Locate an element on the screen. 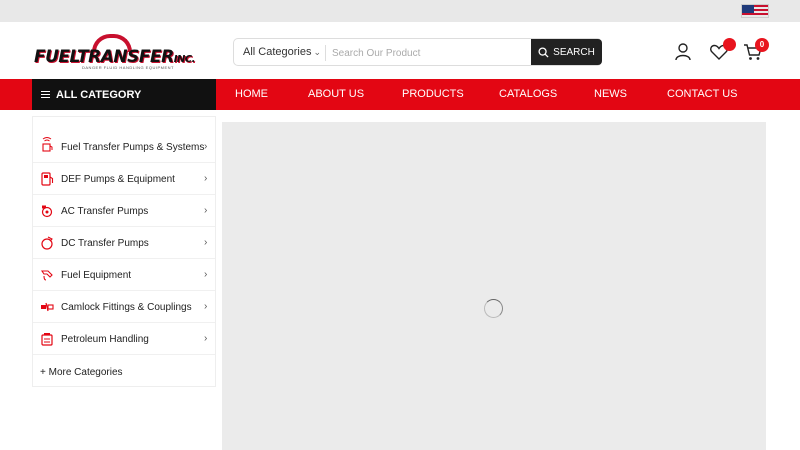 Image resolution: width=800 pixels, height=450 pixels. sidebar-item-fuel-transfer-pumps: Fuel Transfer Pumps & Systems › is located at coordinates (124, 147).